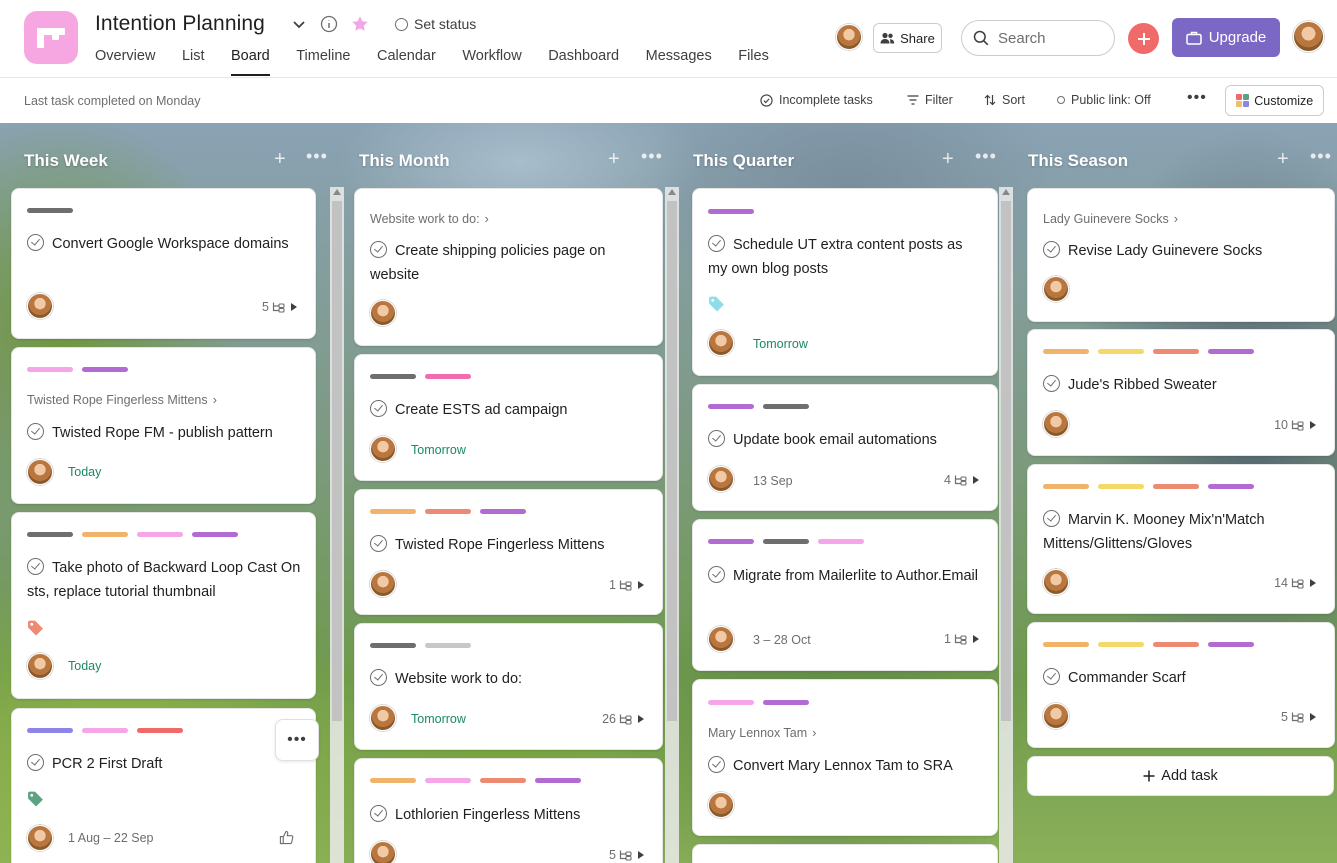  I want to click on sort-button: Sort, so click(1004, 100).